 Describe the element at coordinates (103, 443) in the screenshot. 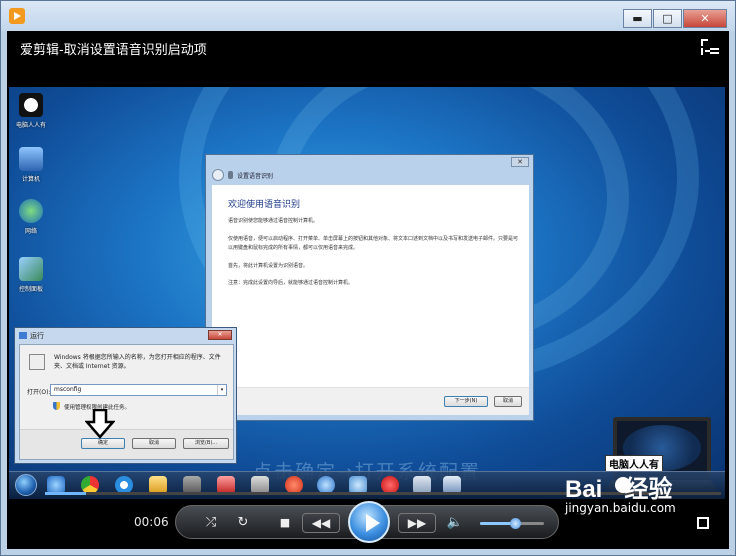

I see `ok-button: 确定` at that location.